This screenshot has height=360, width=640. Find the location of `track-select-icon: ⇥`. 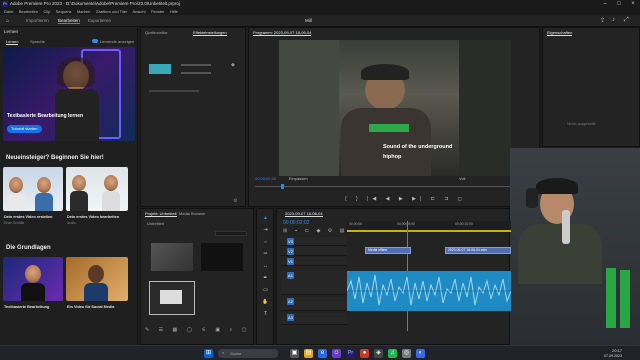

track-select-icon: ⇥ is located at coordinates (265, 230).